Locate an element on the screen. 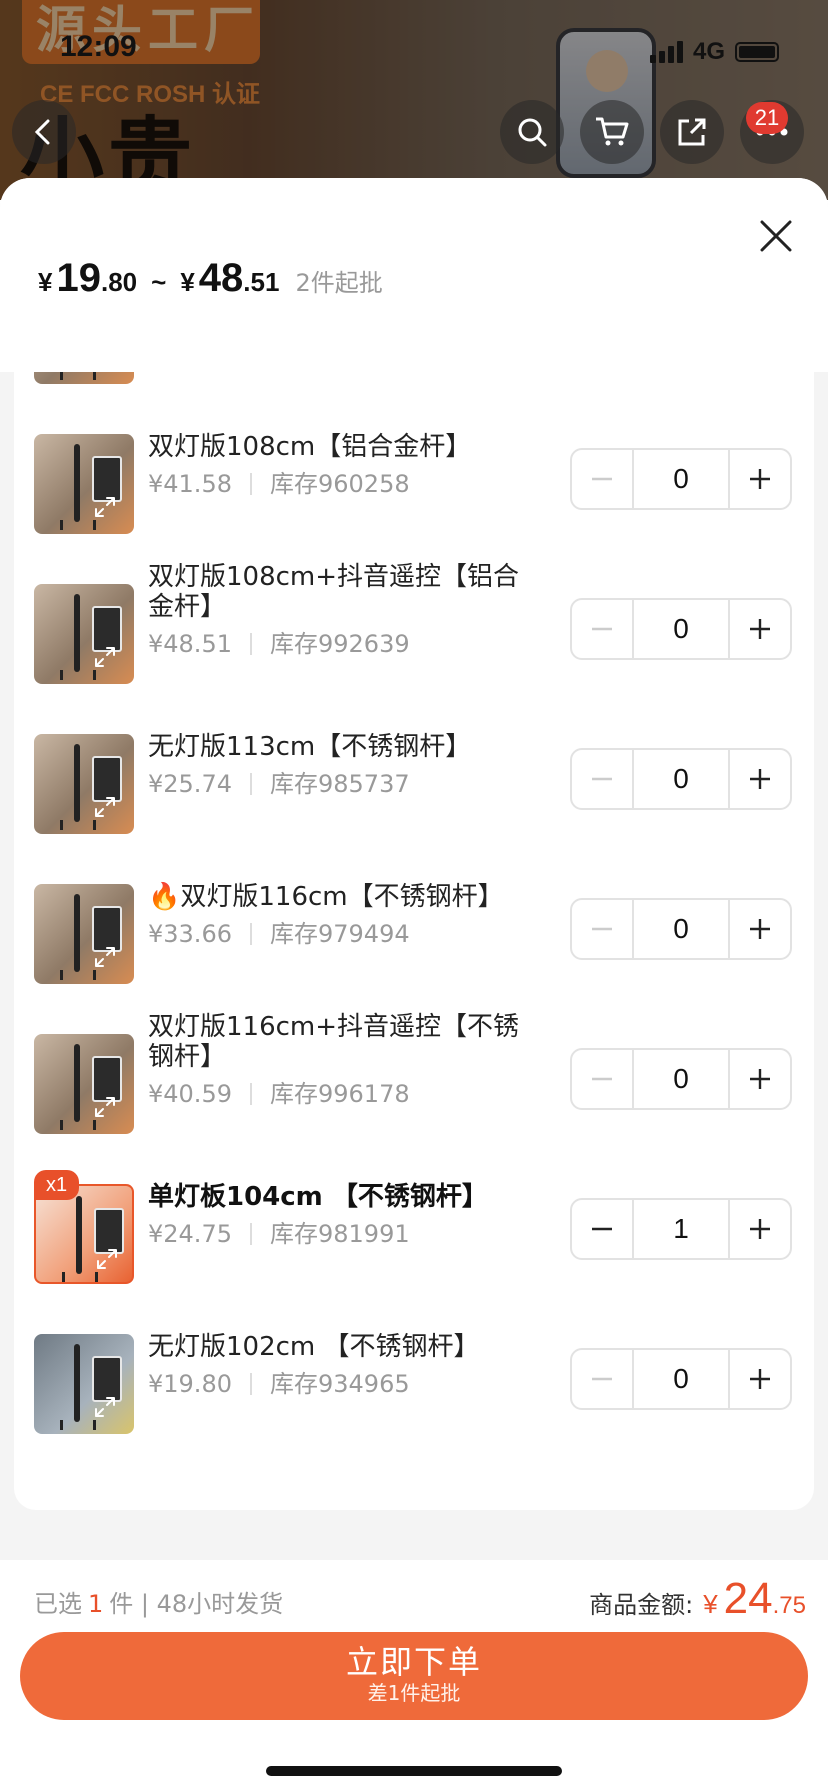 The image size is (828, 1792). selected-qty-tag: x1 is located at coordinates (57, 1185).